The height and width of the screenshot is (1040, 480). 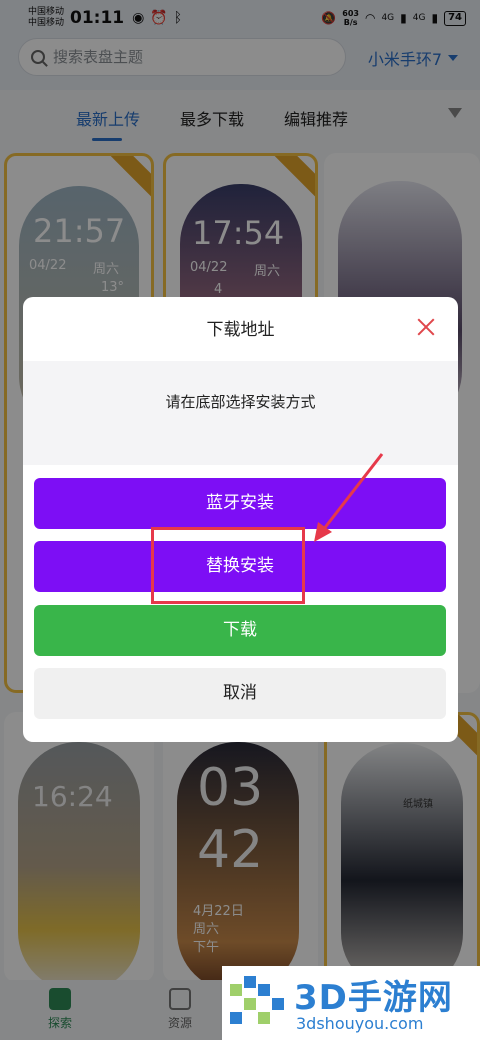 I want to click on cancel-button: 取消, so click(x=240, y=693).